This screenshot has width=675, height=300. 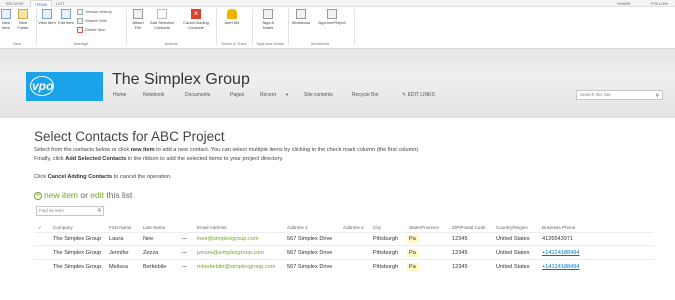 What do you see at coordinates (412, 253) in the screenshot?
I see `table-cell-state: Pa` at bounding box center [412, 253].